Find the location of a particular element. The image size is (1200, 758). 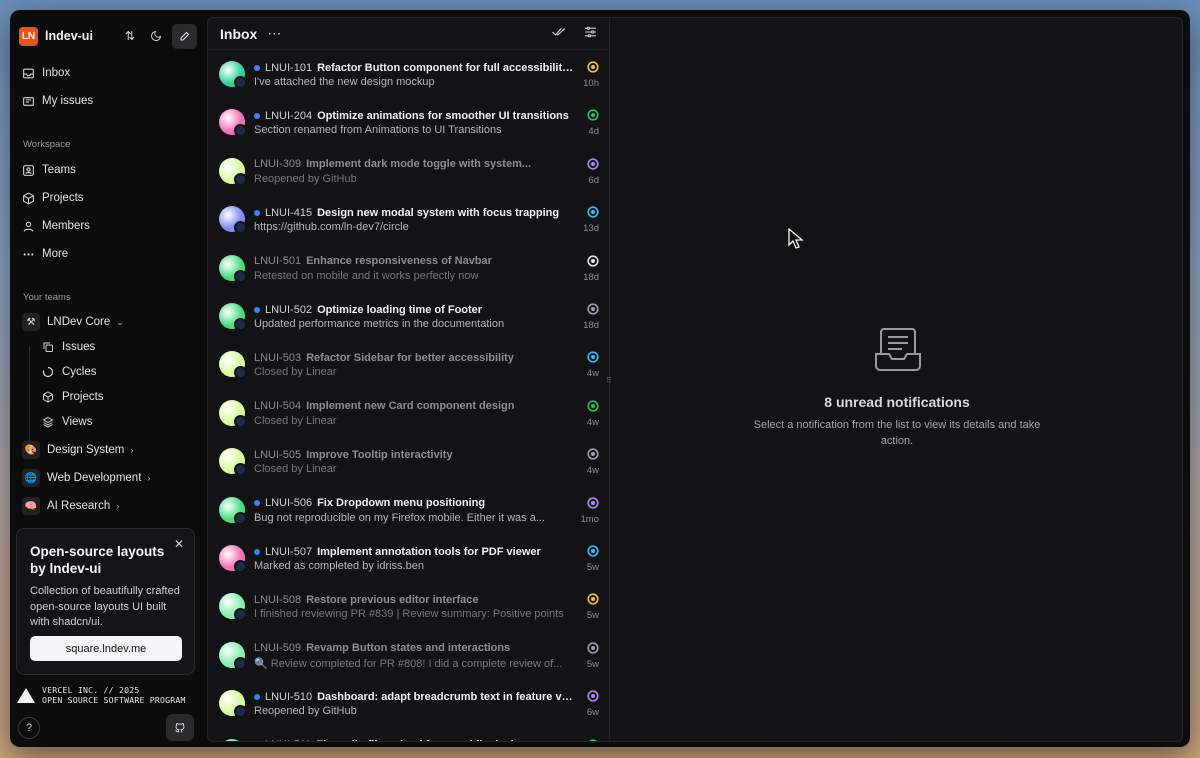

team-lndev-core: ⚒ LNDev Core ⌄ is located at coordinates (110, 322).